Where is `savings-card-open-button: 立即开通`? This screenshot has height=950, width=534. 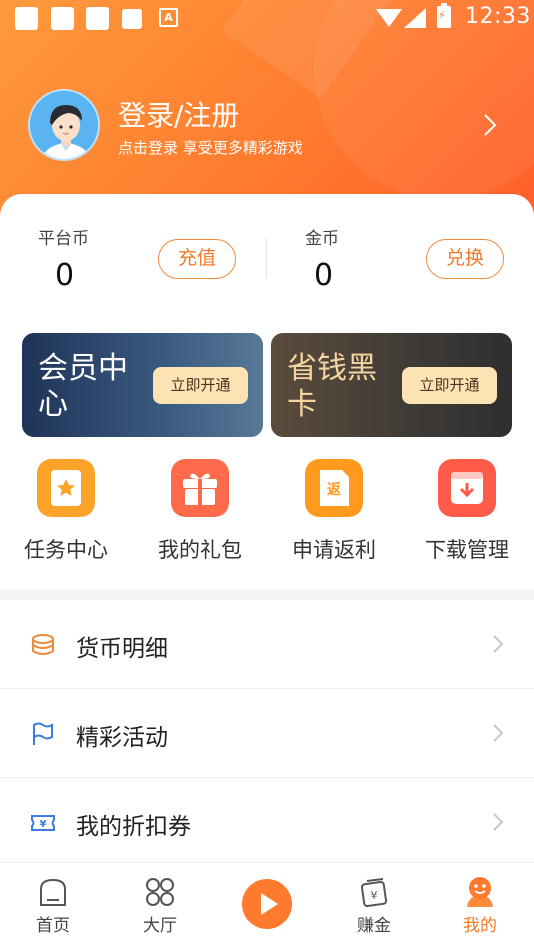 savings-card-open-button: 立即开通 is located at coordinates (449, 385).